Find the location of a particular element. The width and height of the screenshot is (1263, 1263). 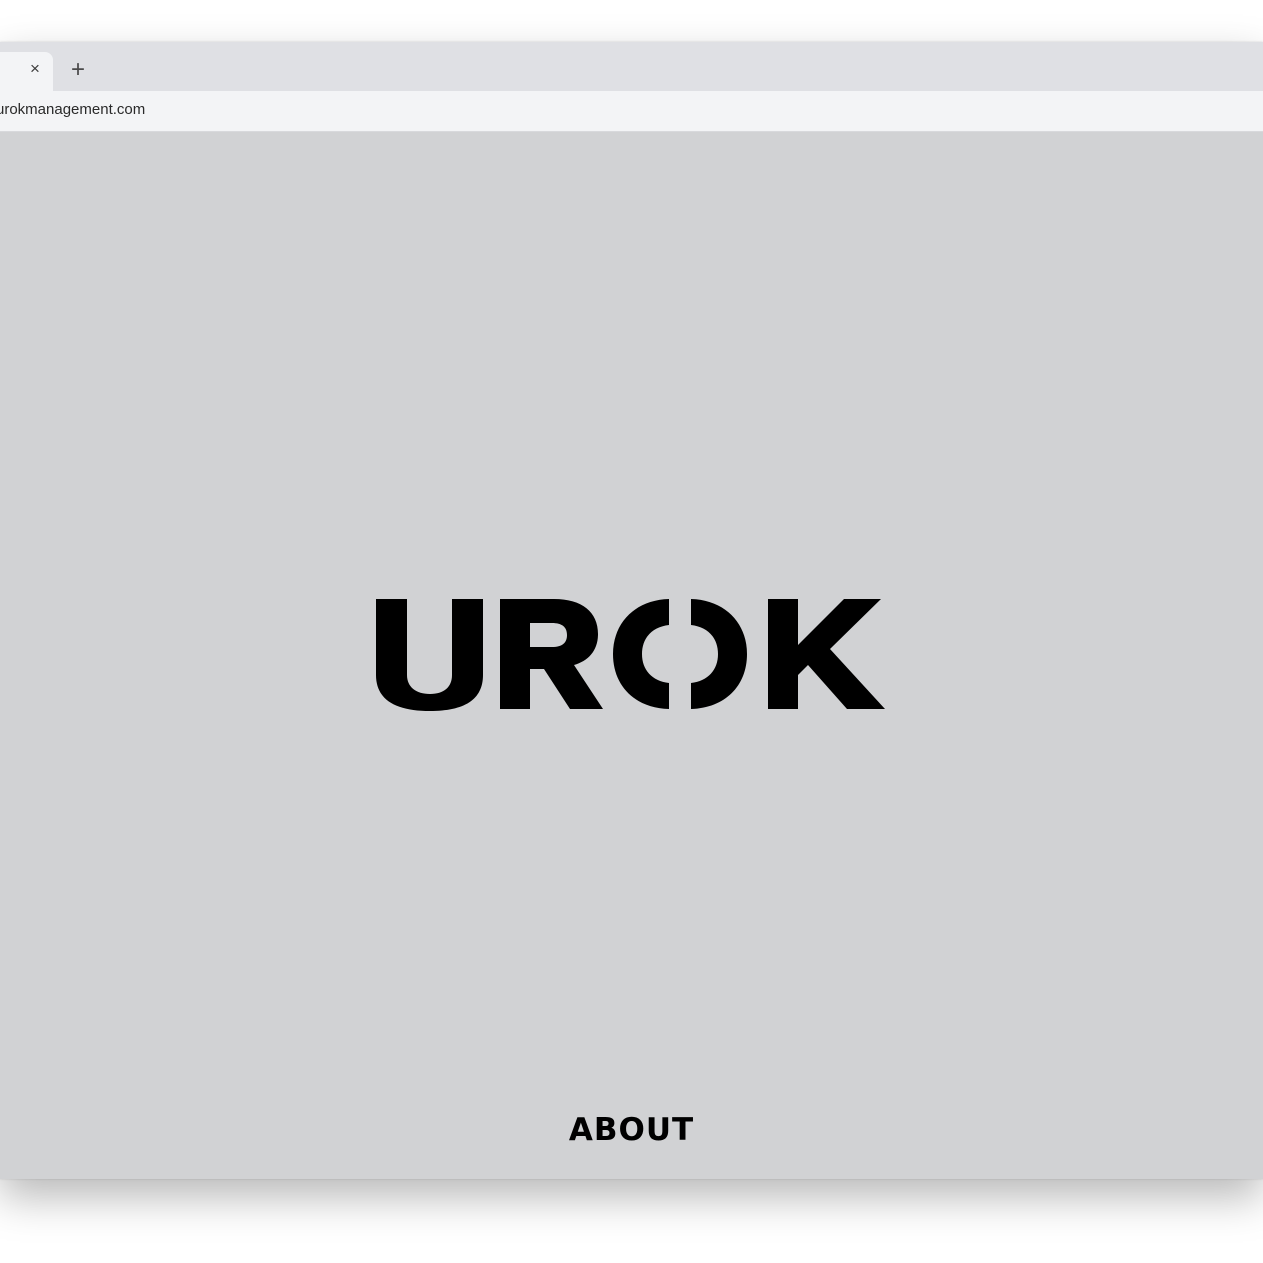

active-tab: × is located at coordinates (26, 71).